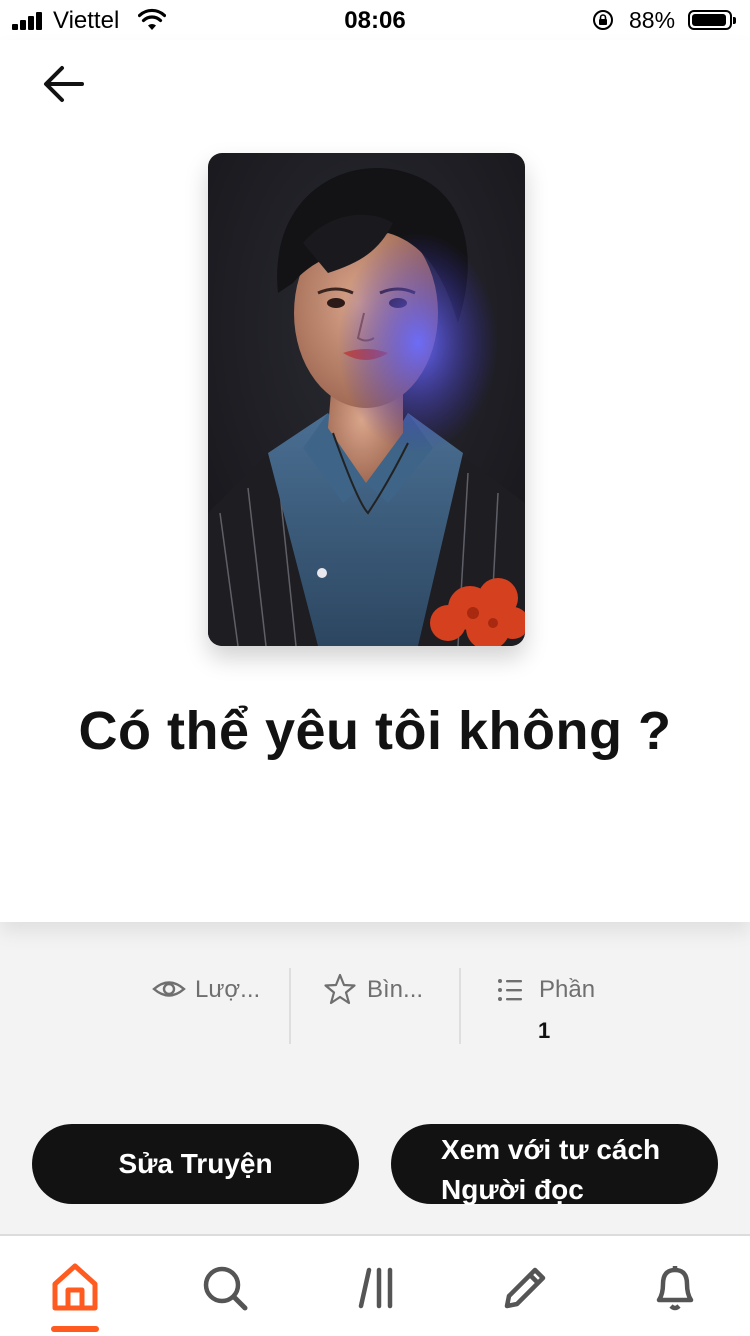 This screenshot has height=1336, width=750. Describe the element at coordinates (169, 989) in the screenshot. I see `eye-icon` at that location.